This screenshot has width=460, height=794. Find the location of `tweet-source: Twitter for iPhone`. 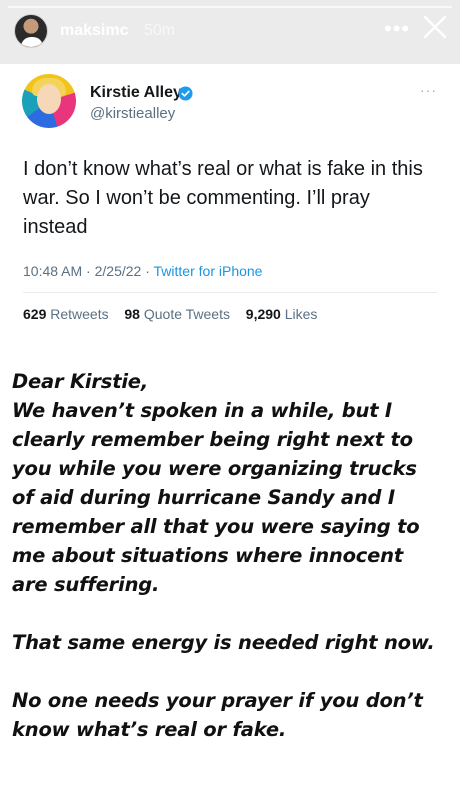

tweet-source: Twitter for iPhone is located at coordinates (208, 271).